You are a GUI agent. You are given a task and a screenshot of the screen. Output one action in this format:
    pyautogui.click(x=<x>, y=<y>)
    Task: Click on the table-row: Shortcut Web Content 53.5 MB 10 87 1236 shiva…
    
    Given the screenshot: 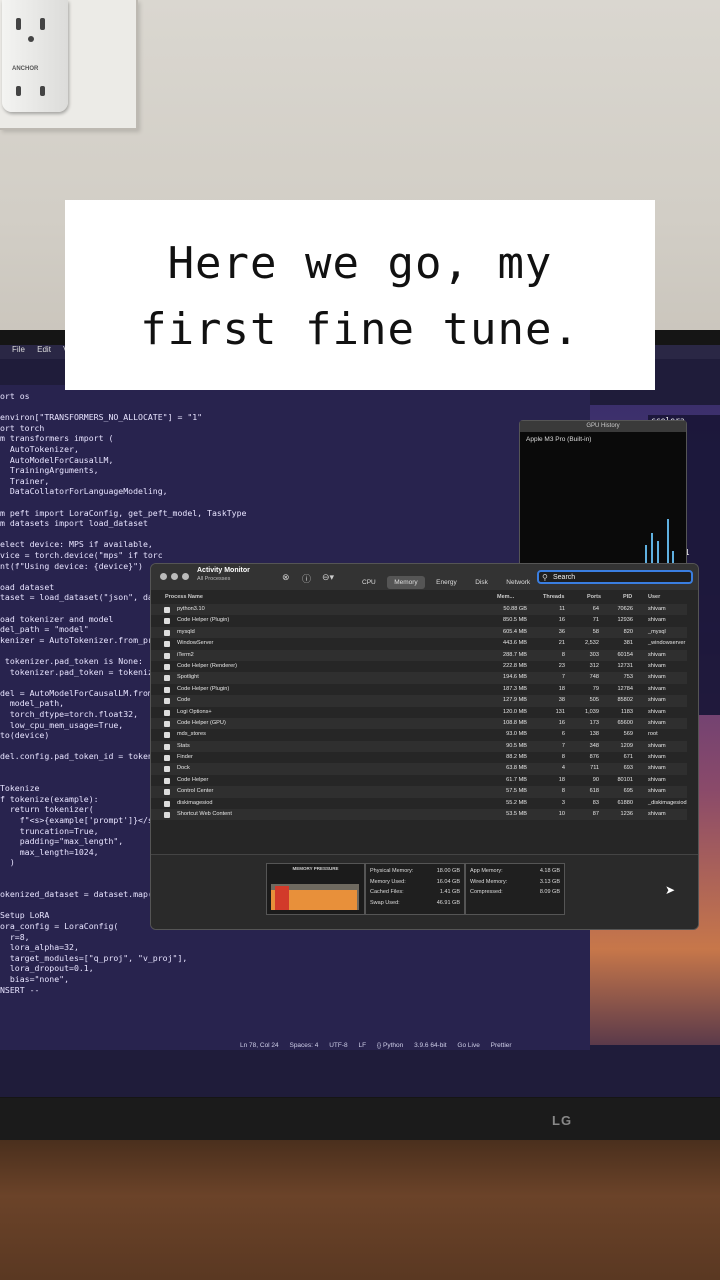 What is the action you would take?
    pyautogui.click(x=419, y=815)
    